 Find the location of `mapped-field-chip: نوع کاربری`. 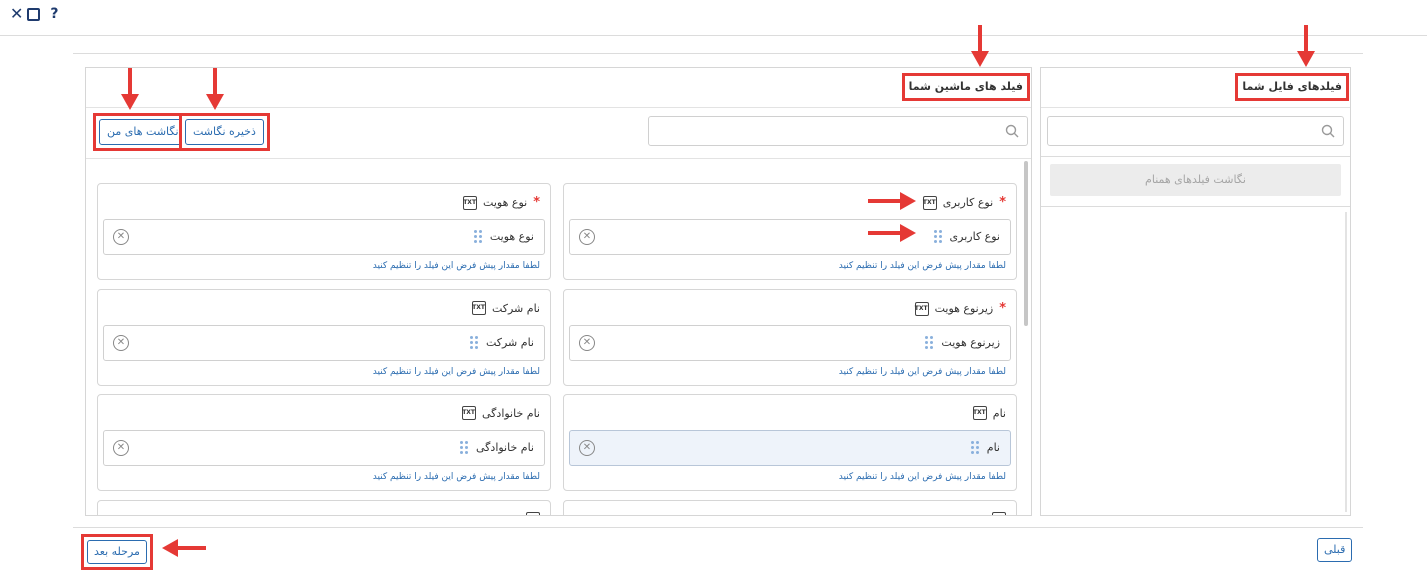

mapped-field-chip: نوع کاربری is located at coordinates (966, 236).